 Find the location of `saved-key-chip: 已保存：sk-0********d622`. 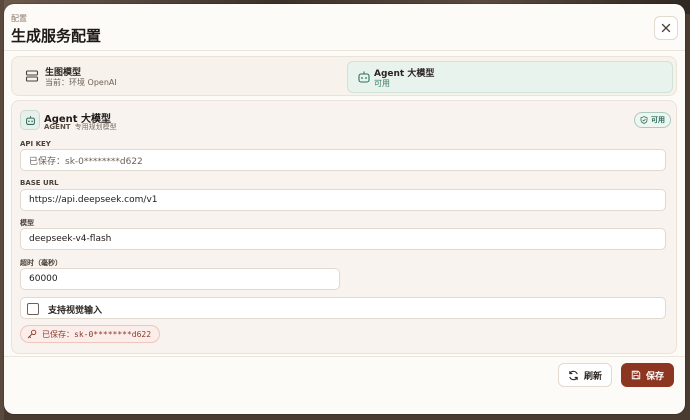

saved-key-chip: 已保存：sk-0********d622 is located at coordinates (90, 334).